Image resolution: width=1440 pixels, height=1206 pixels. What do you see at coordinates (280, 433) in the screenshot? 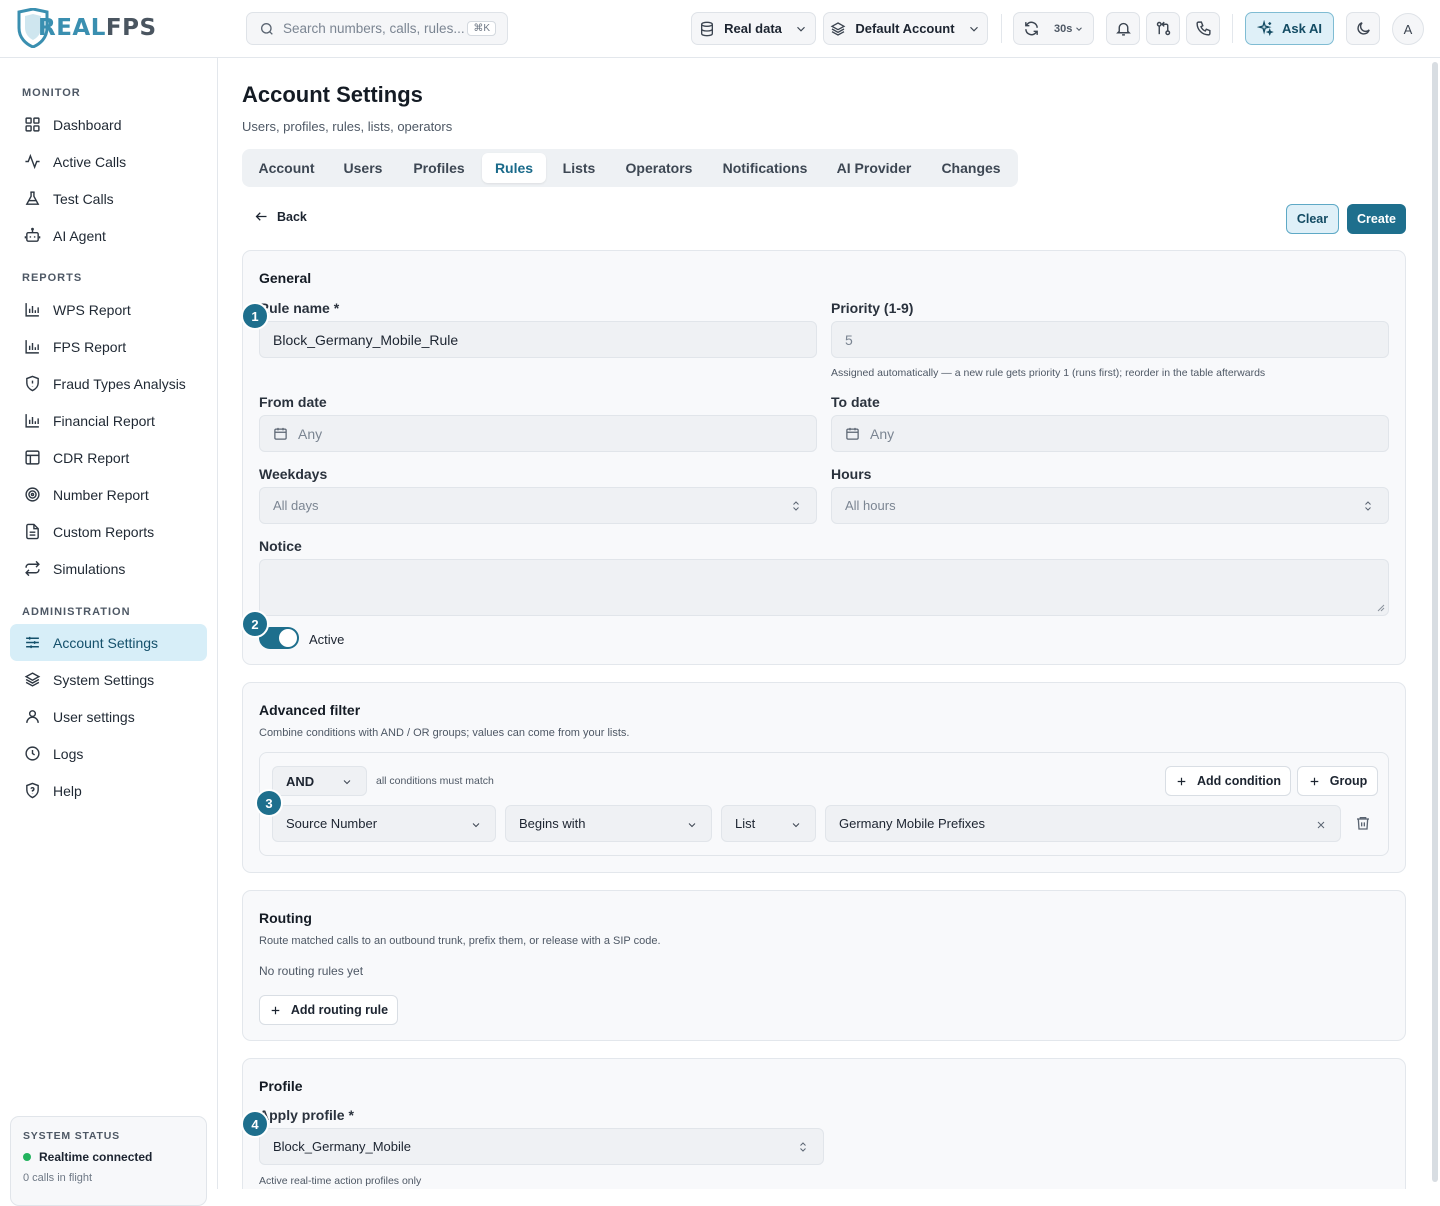
I see `calendar-icon` at bounding box center [280, 433].